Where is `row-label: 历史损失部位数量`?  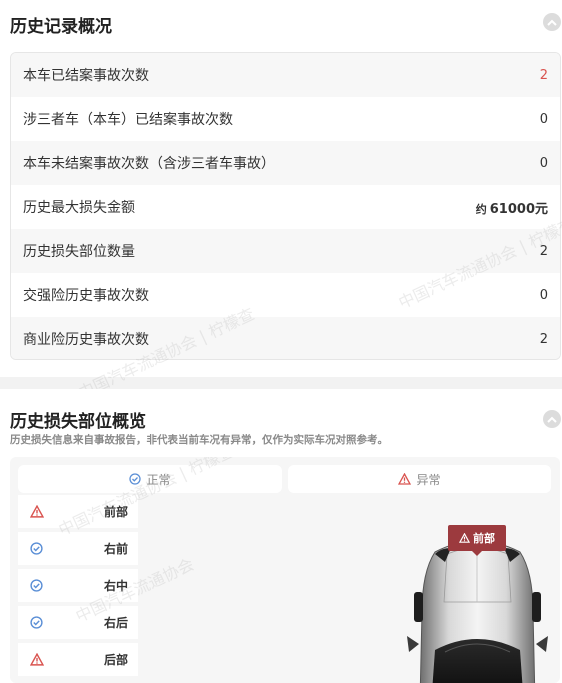
row-label: 历史损失部位数量 is located at coordinates (79, 252).